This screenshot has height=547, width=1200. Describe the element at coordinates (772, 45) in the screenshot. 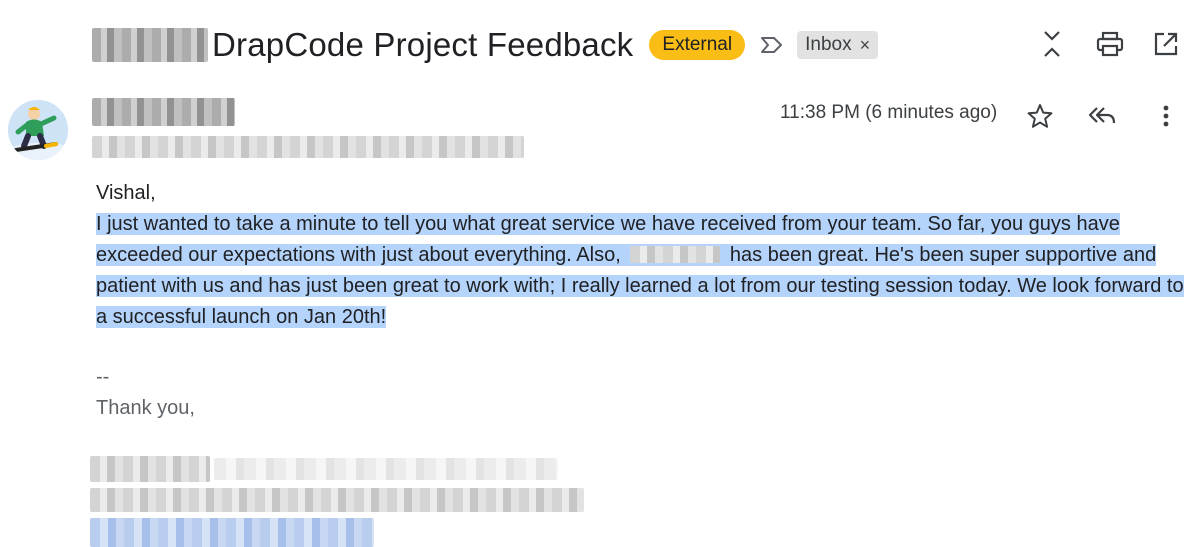

I see `important-marker-icon` at that location.